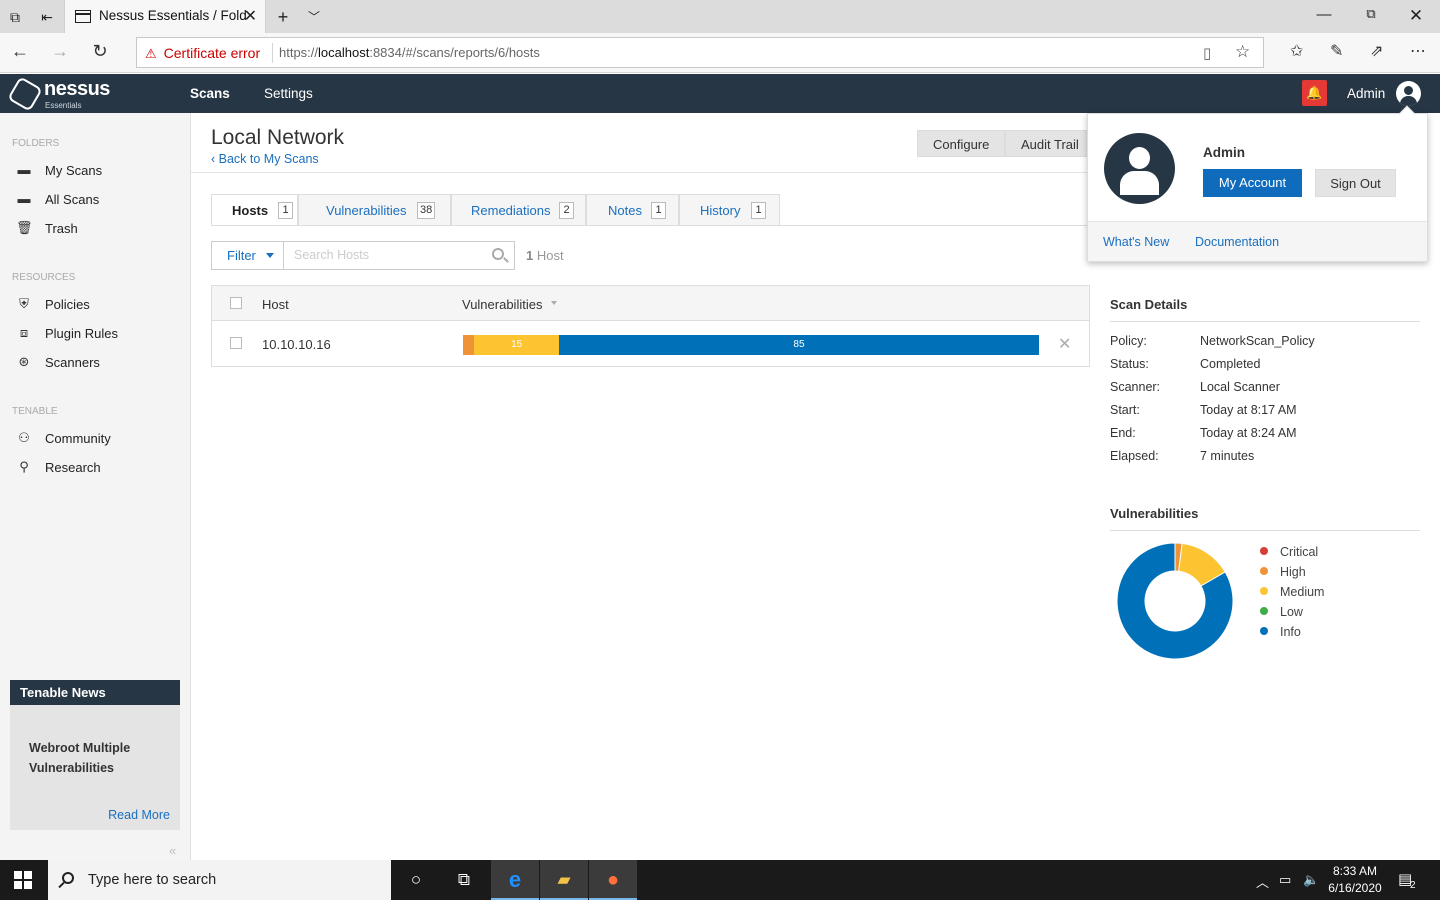 The width and height of the screenshot is (1440, 900). What do you see at coordinates (729, 209) in the screenshot?
I see `tab-history: History 1` at bounding box center [729, 209].